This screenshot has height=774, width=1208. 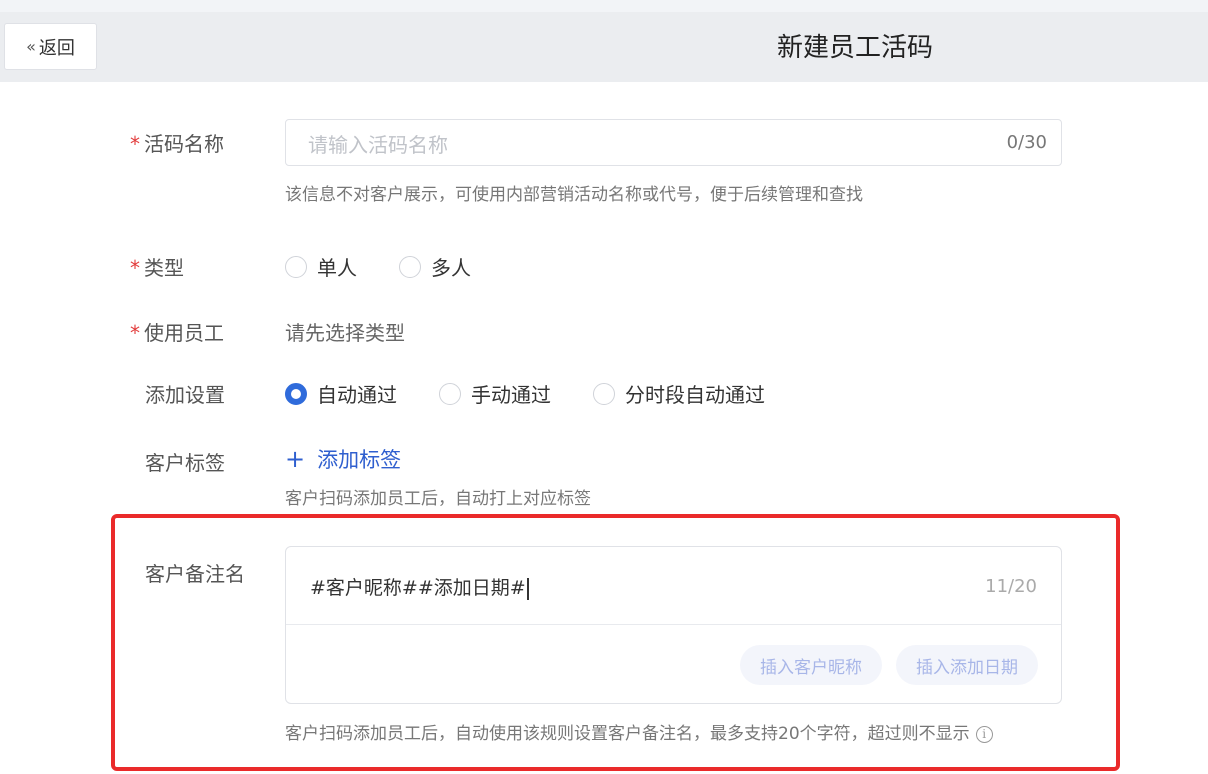 What do you see at coordinates (185, 395) in the screenshot?
I see `add-setting-label: 添加设置` at bounding box center [185, 395].